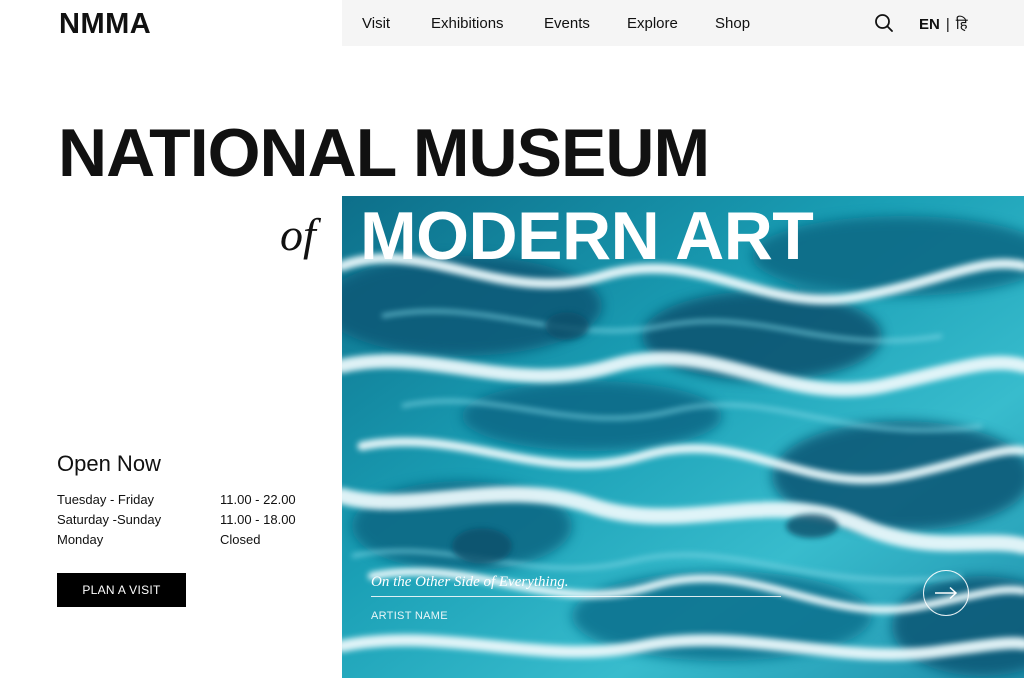 This screenshot has width=1024, height=678. What do you see at coordinates (567, 23) in the screenshot?
I see `nav-item-events: Events` at bounding box center [567, 23].